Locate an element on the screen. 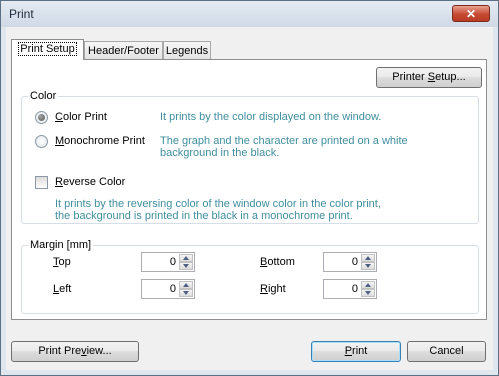 This screenshot has height=376, width=499. left-label: Left is located at coordinates (62, 289).